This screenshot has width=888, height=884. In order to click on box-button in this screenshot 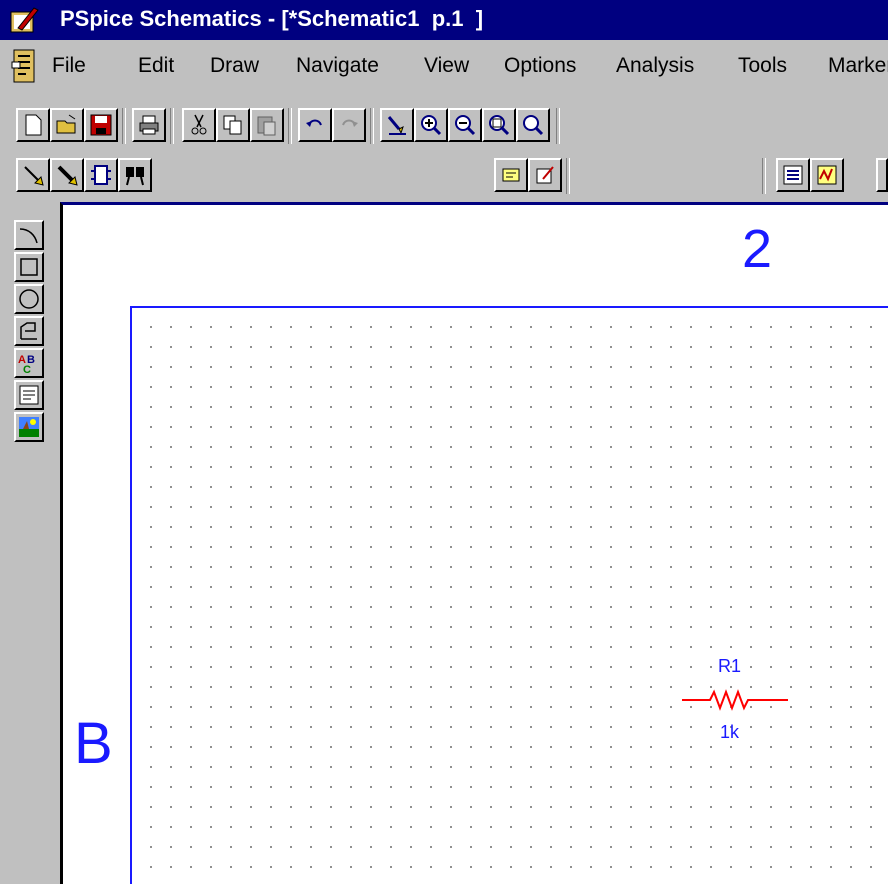, I will do `click(29, 267)`.